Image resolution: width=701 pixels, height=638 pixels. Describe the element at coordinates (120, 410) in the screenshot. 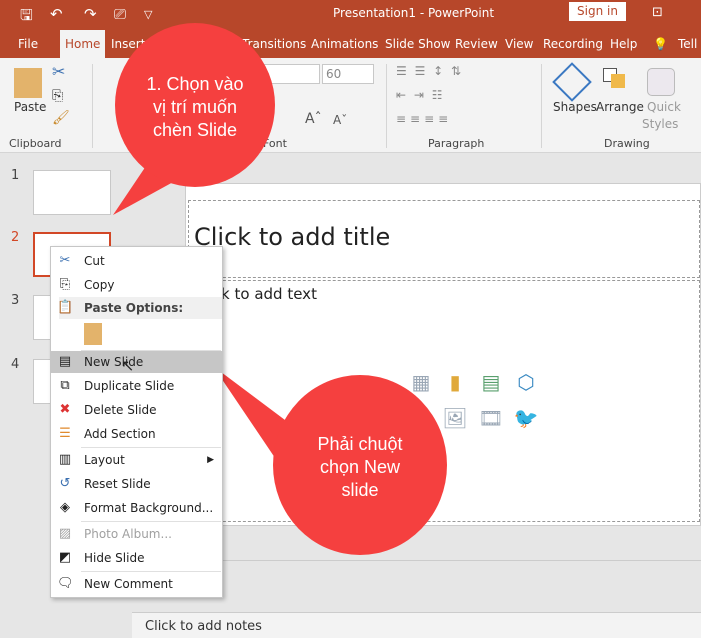

I see `menu-label: Delete Slide` at that location.